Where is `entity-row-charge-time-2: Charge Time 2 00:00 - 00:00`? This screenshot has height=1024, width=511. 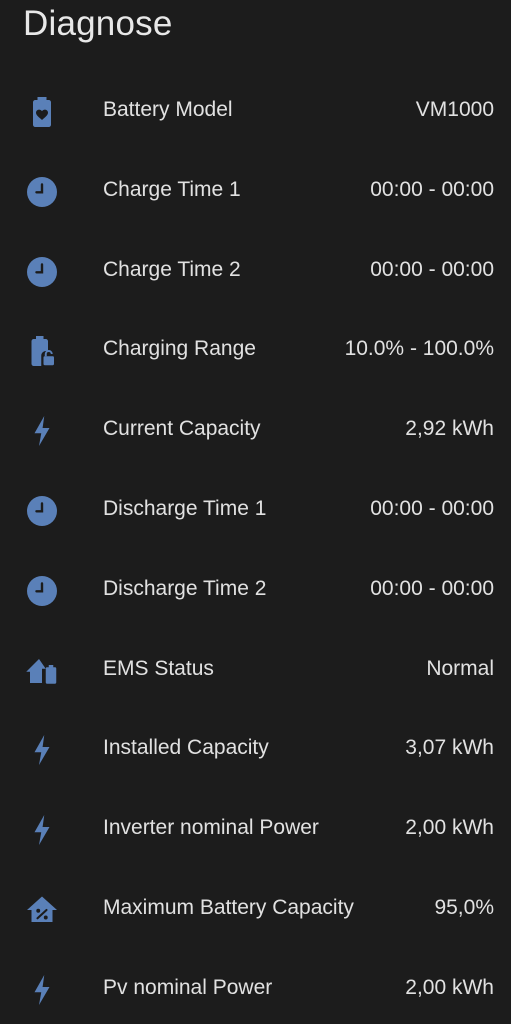 entity-row-charge-time-2: Charge Time 2 00:00 - 00:00 is located at coordinates (255, 270).